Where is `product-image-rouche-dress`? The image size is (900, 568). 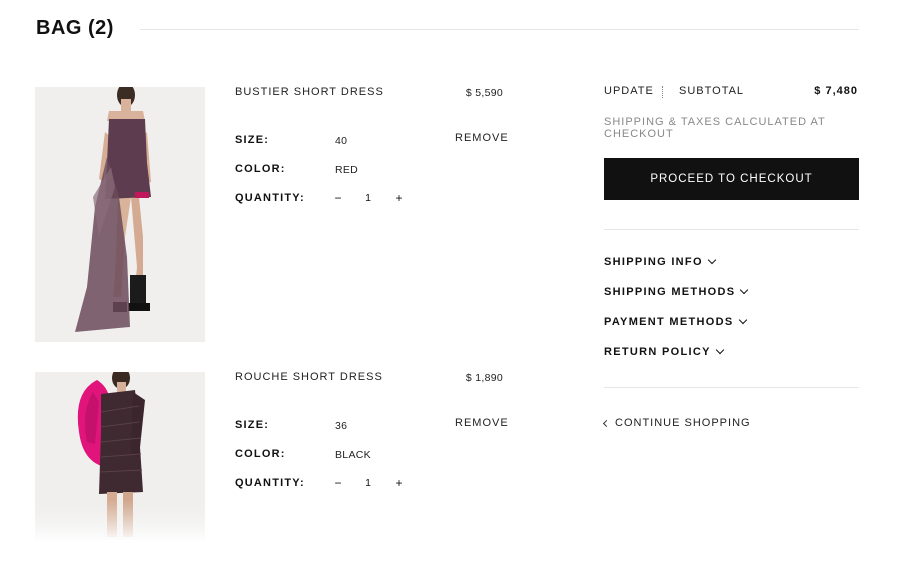 product-image-rouche-dress is located at coordinates (120, 457).